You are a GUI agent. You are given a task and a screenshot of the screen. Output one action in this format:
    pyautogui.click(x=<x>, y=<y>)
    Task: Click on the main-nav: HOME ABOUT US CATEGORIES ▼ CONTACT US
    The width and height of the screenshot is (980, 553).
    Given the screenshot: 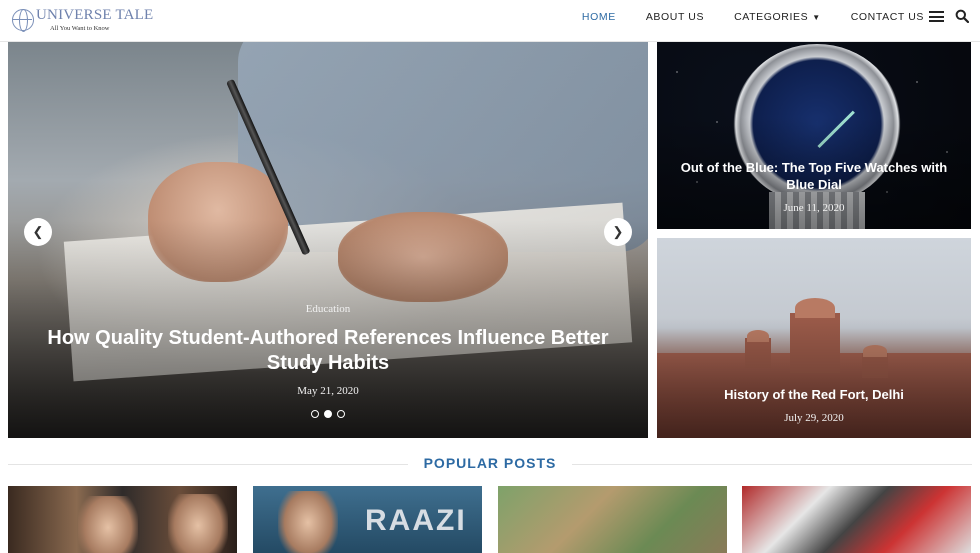 What is the action you would take?
    pyautogui.click(x=738, y=17)
    